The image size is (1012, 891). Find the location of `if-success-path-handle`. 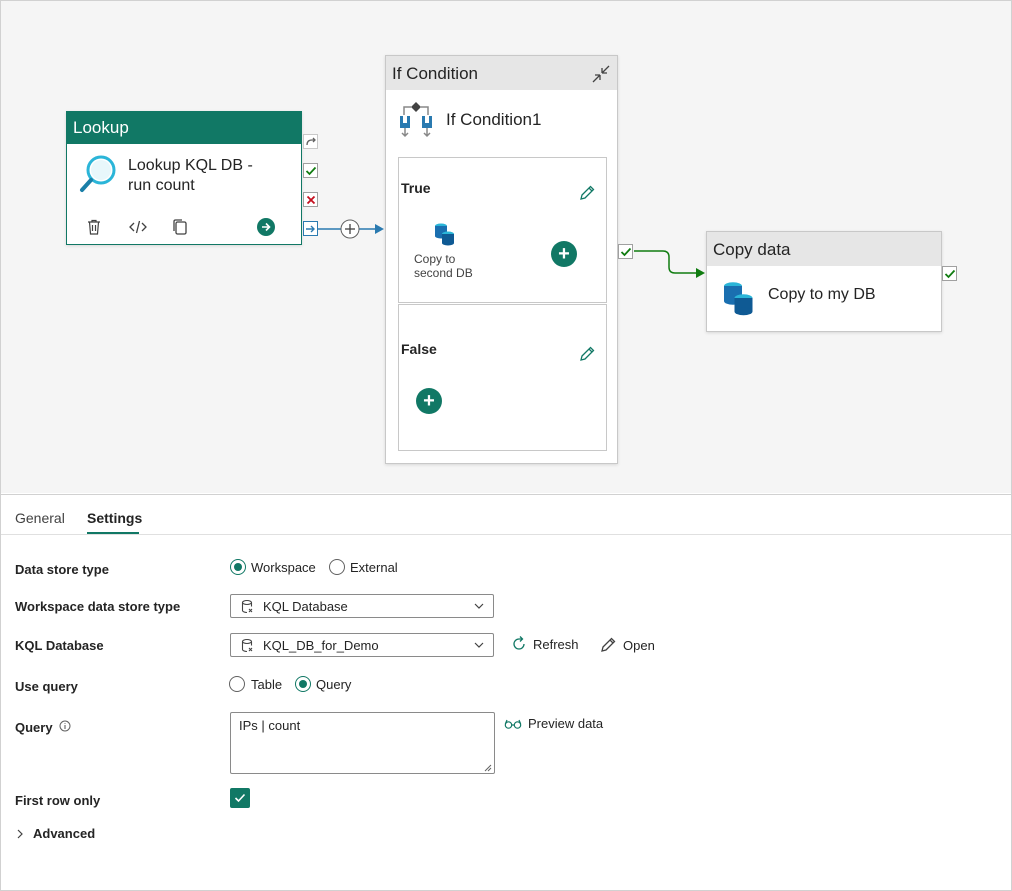

if-success-path-handle is located at coordinates (625, 251).